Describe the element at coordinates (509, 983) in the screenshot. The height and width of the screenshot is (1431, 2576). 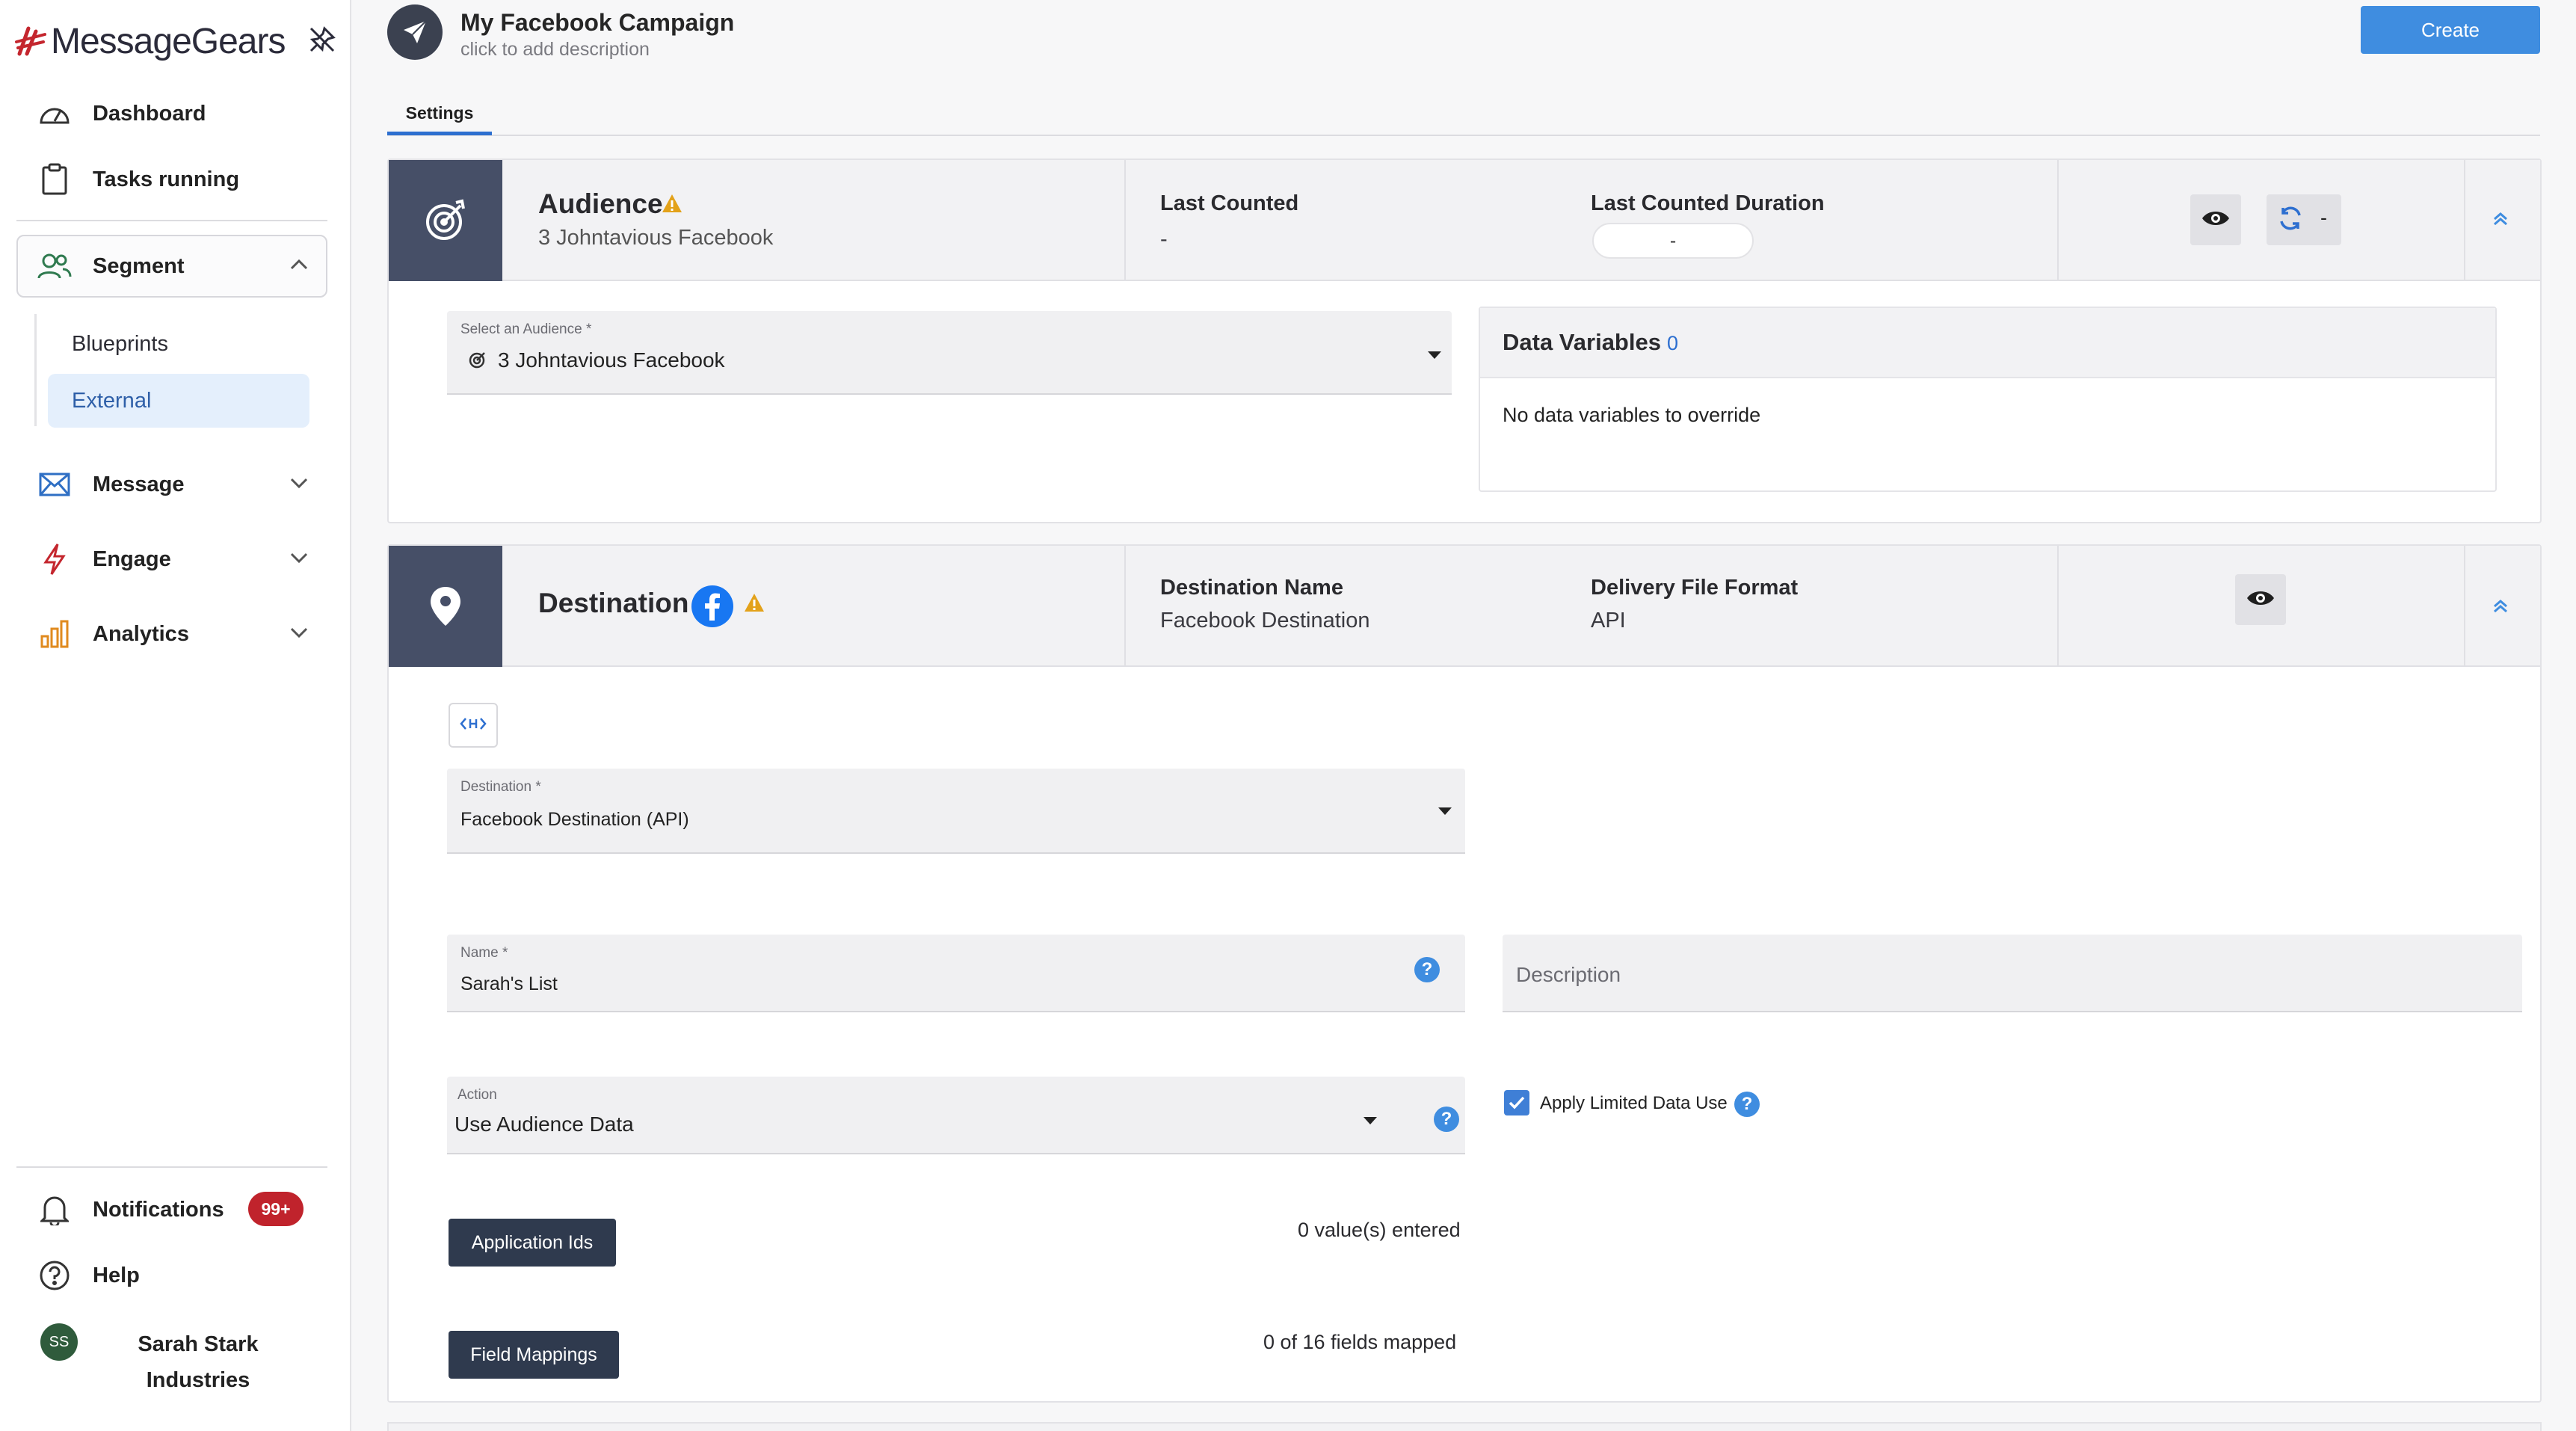
I see `list-name-value: Sarah's List` at that location.